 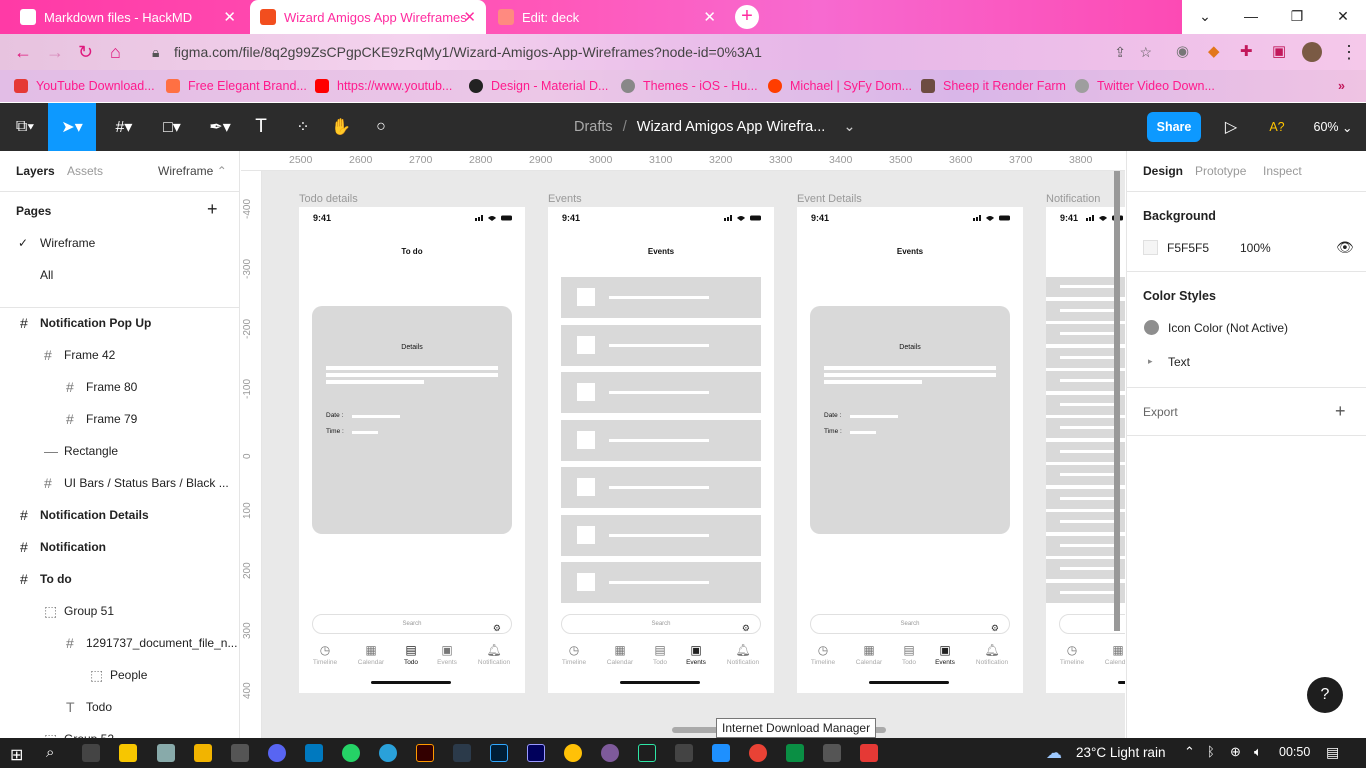 I want to click on sidebar-icon: ▣, so click(x=1279, y=51).